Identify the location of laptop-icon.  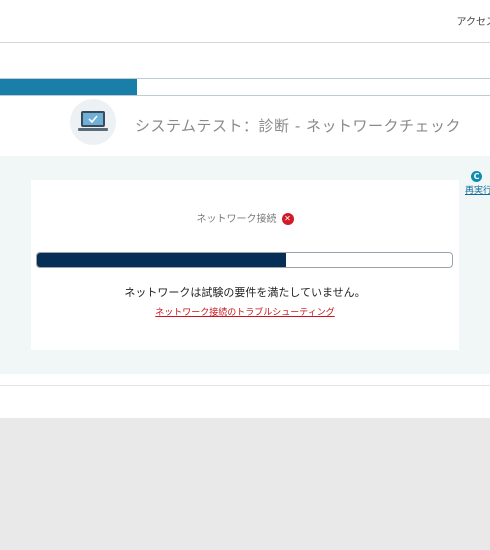
(93, 122).